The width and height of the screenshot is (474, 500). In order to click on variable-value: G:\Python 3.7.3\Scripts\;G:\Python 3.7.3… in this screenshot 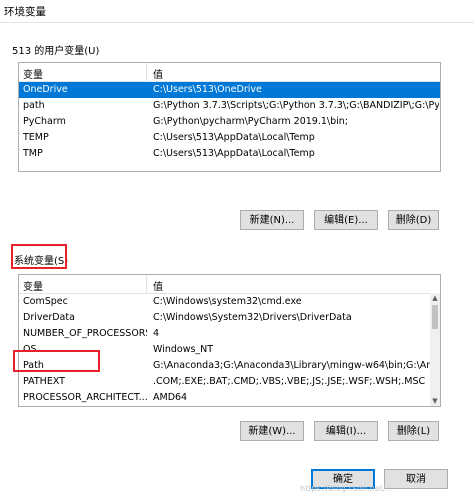, I will do `click(296, 105)`.